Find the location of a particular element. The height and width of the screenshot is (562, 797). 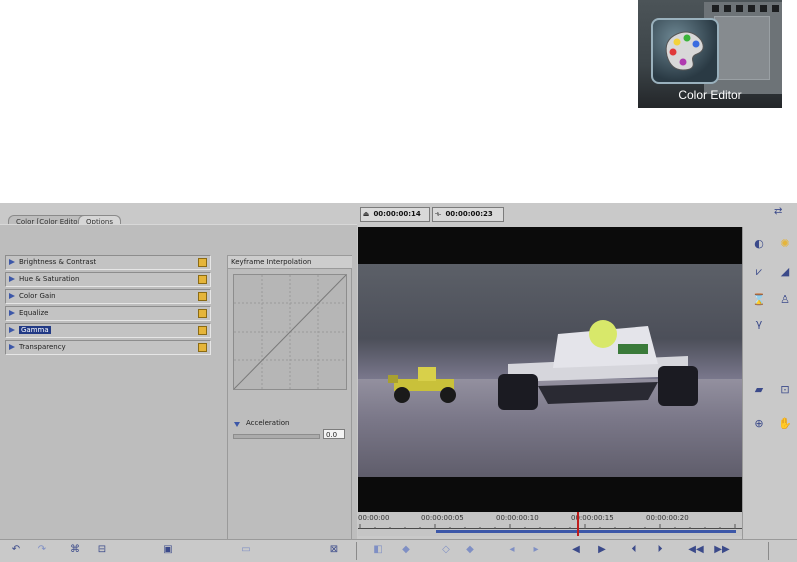

collapse-arrow-icon is located at coordinates (237, 424).